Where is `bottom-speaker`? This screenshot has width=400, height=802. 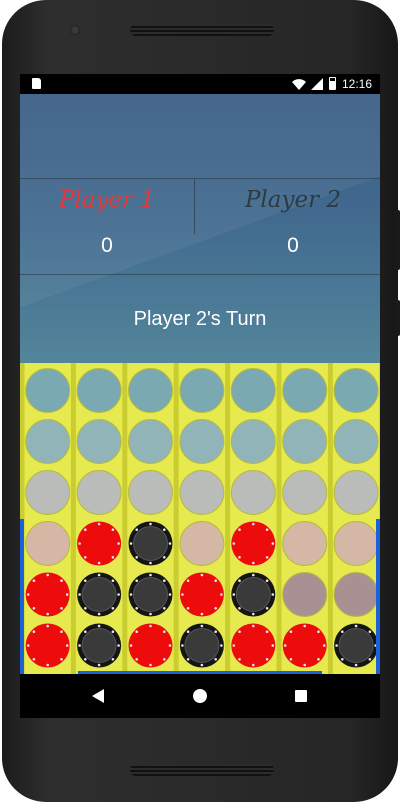
bottom-speaker is located at coordinates (202, 770).